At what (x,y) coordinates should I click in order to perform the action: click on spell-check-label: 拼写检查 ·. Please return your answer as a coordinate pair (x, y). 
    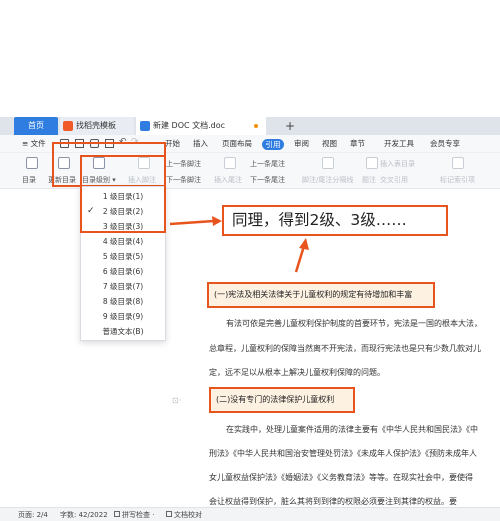
    Looking at the image, I should click on (138, 515).